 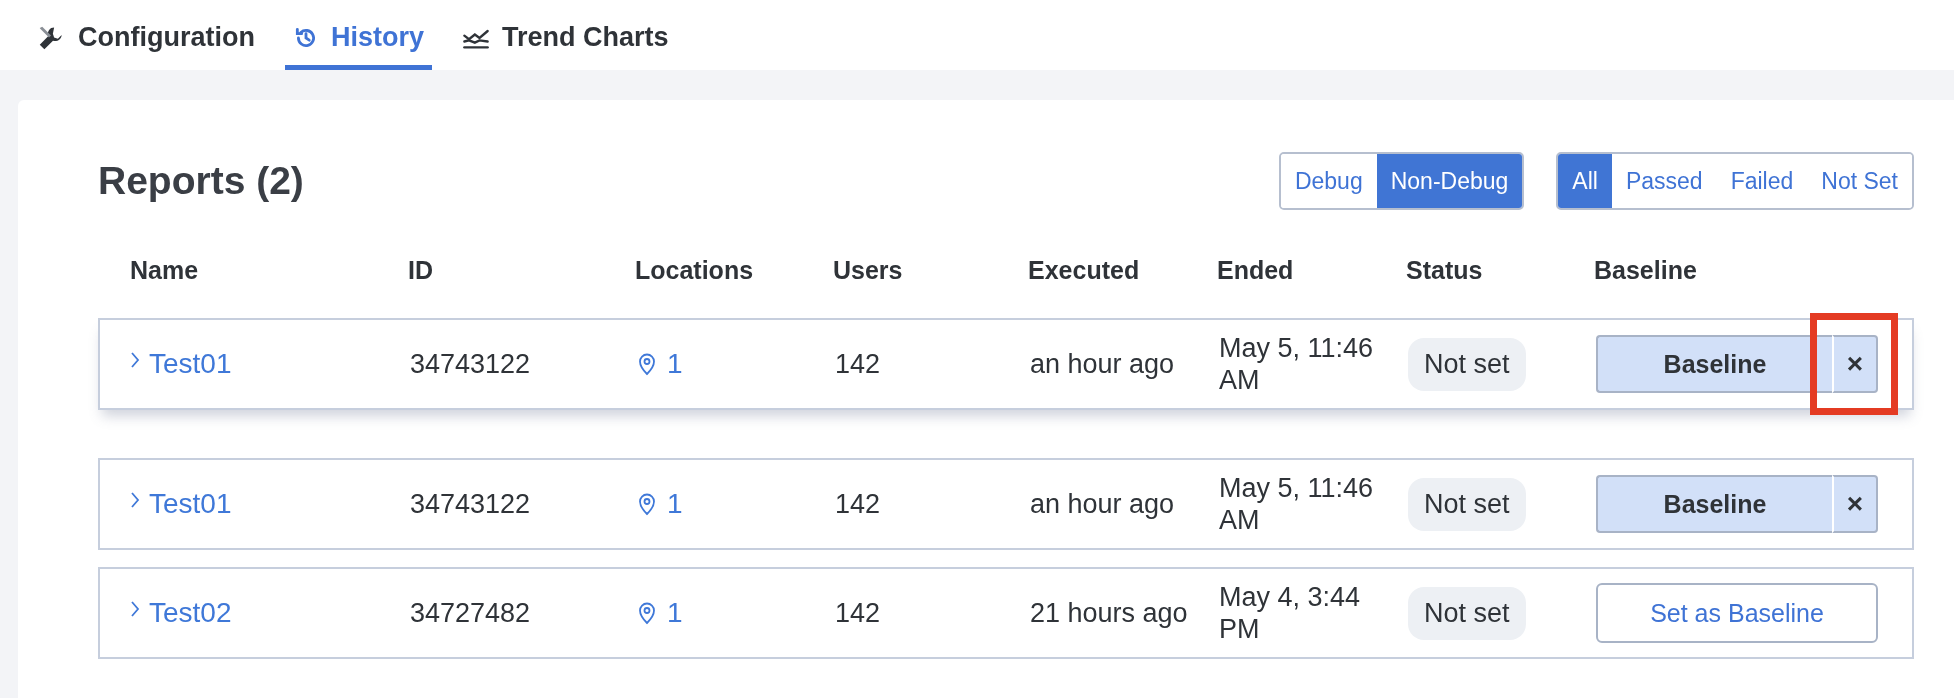 I want to click on mode-option: Non-Debug, so click(x=1449, y=181).